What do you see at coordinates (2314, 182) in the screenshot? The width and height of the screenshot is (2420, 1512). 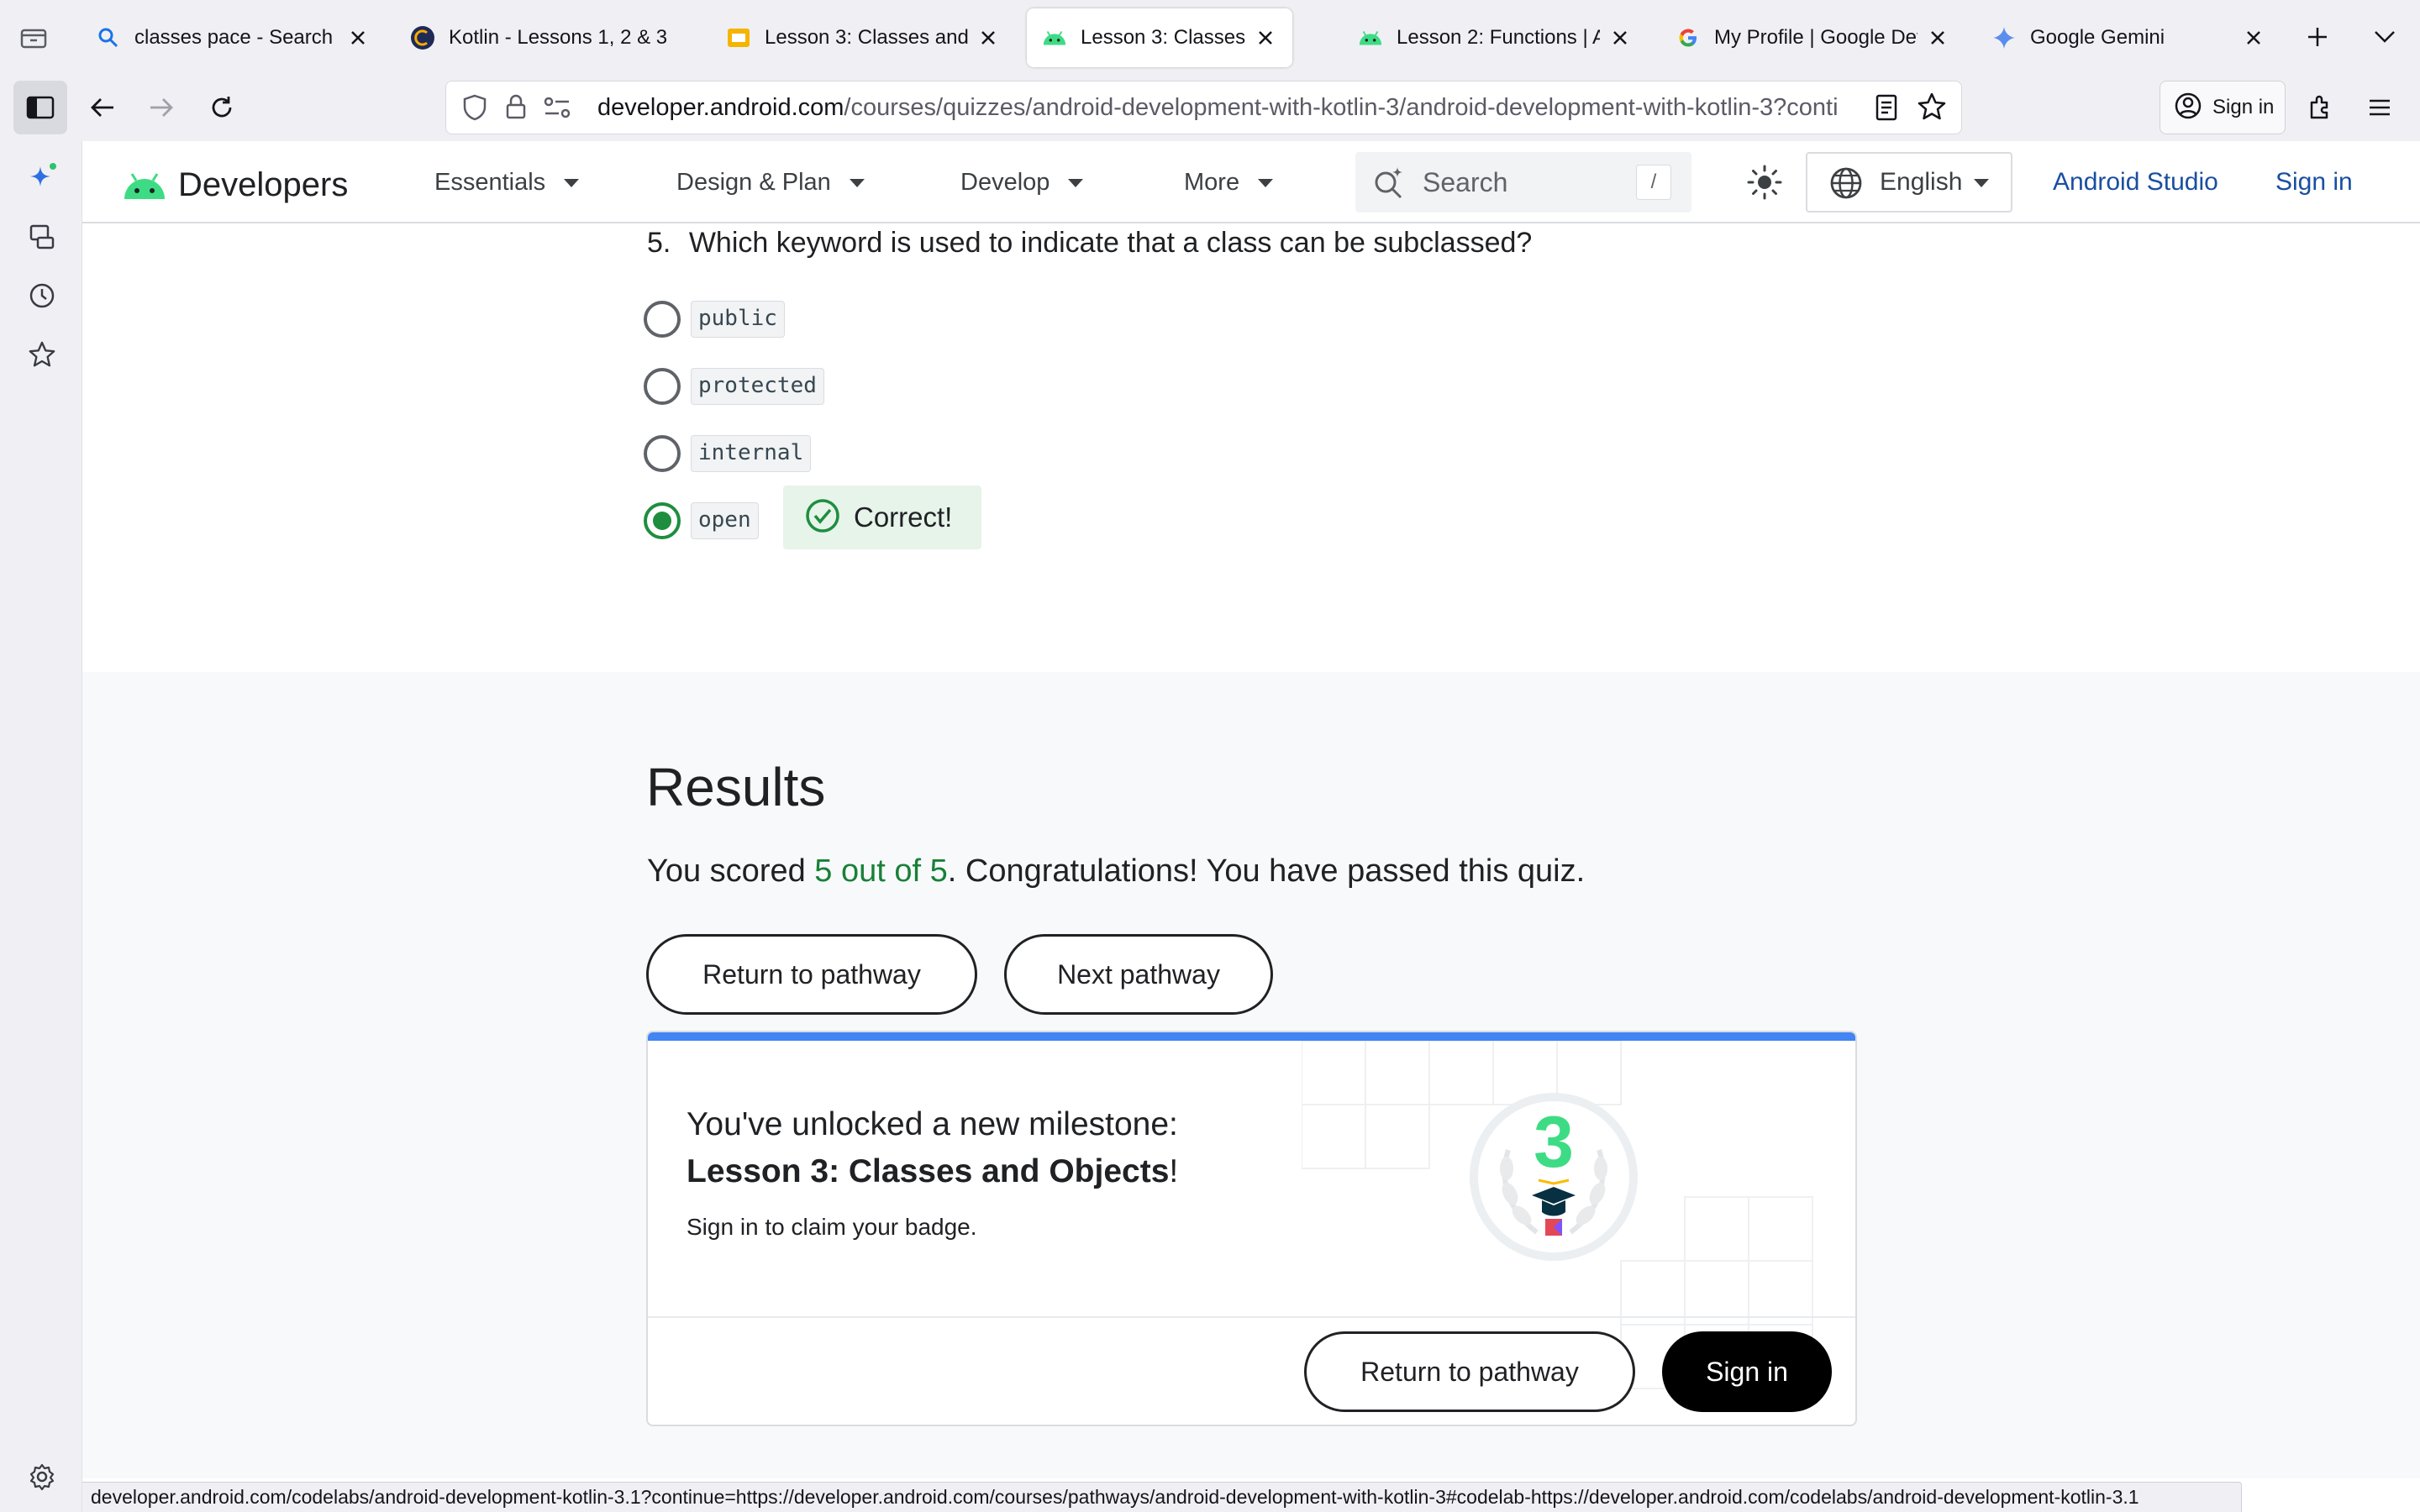 I see `site-sign-in-link: Sign in` at bounding box center [2314, 182].